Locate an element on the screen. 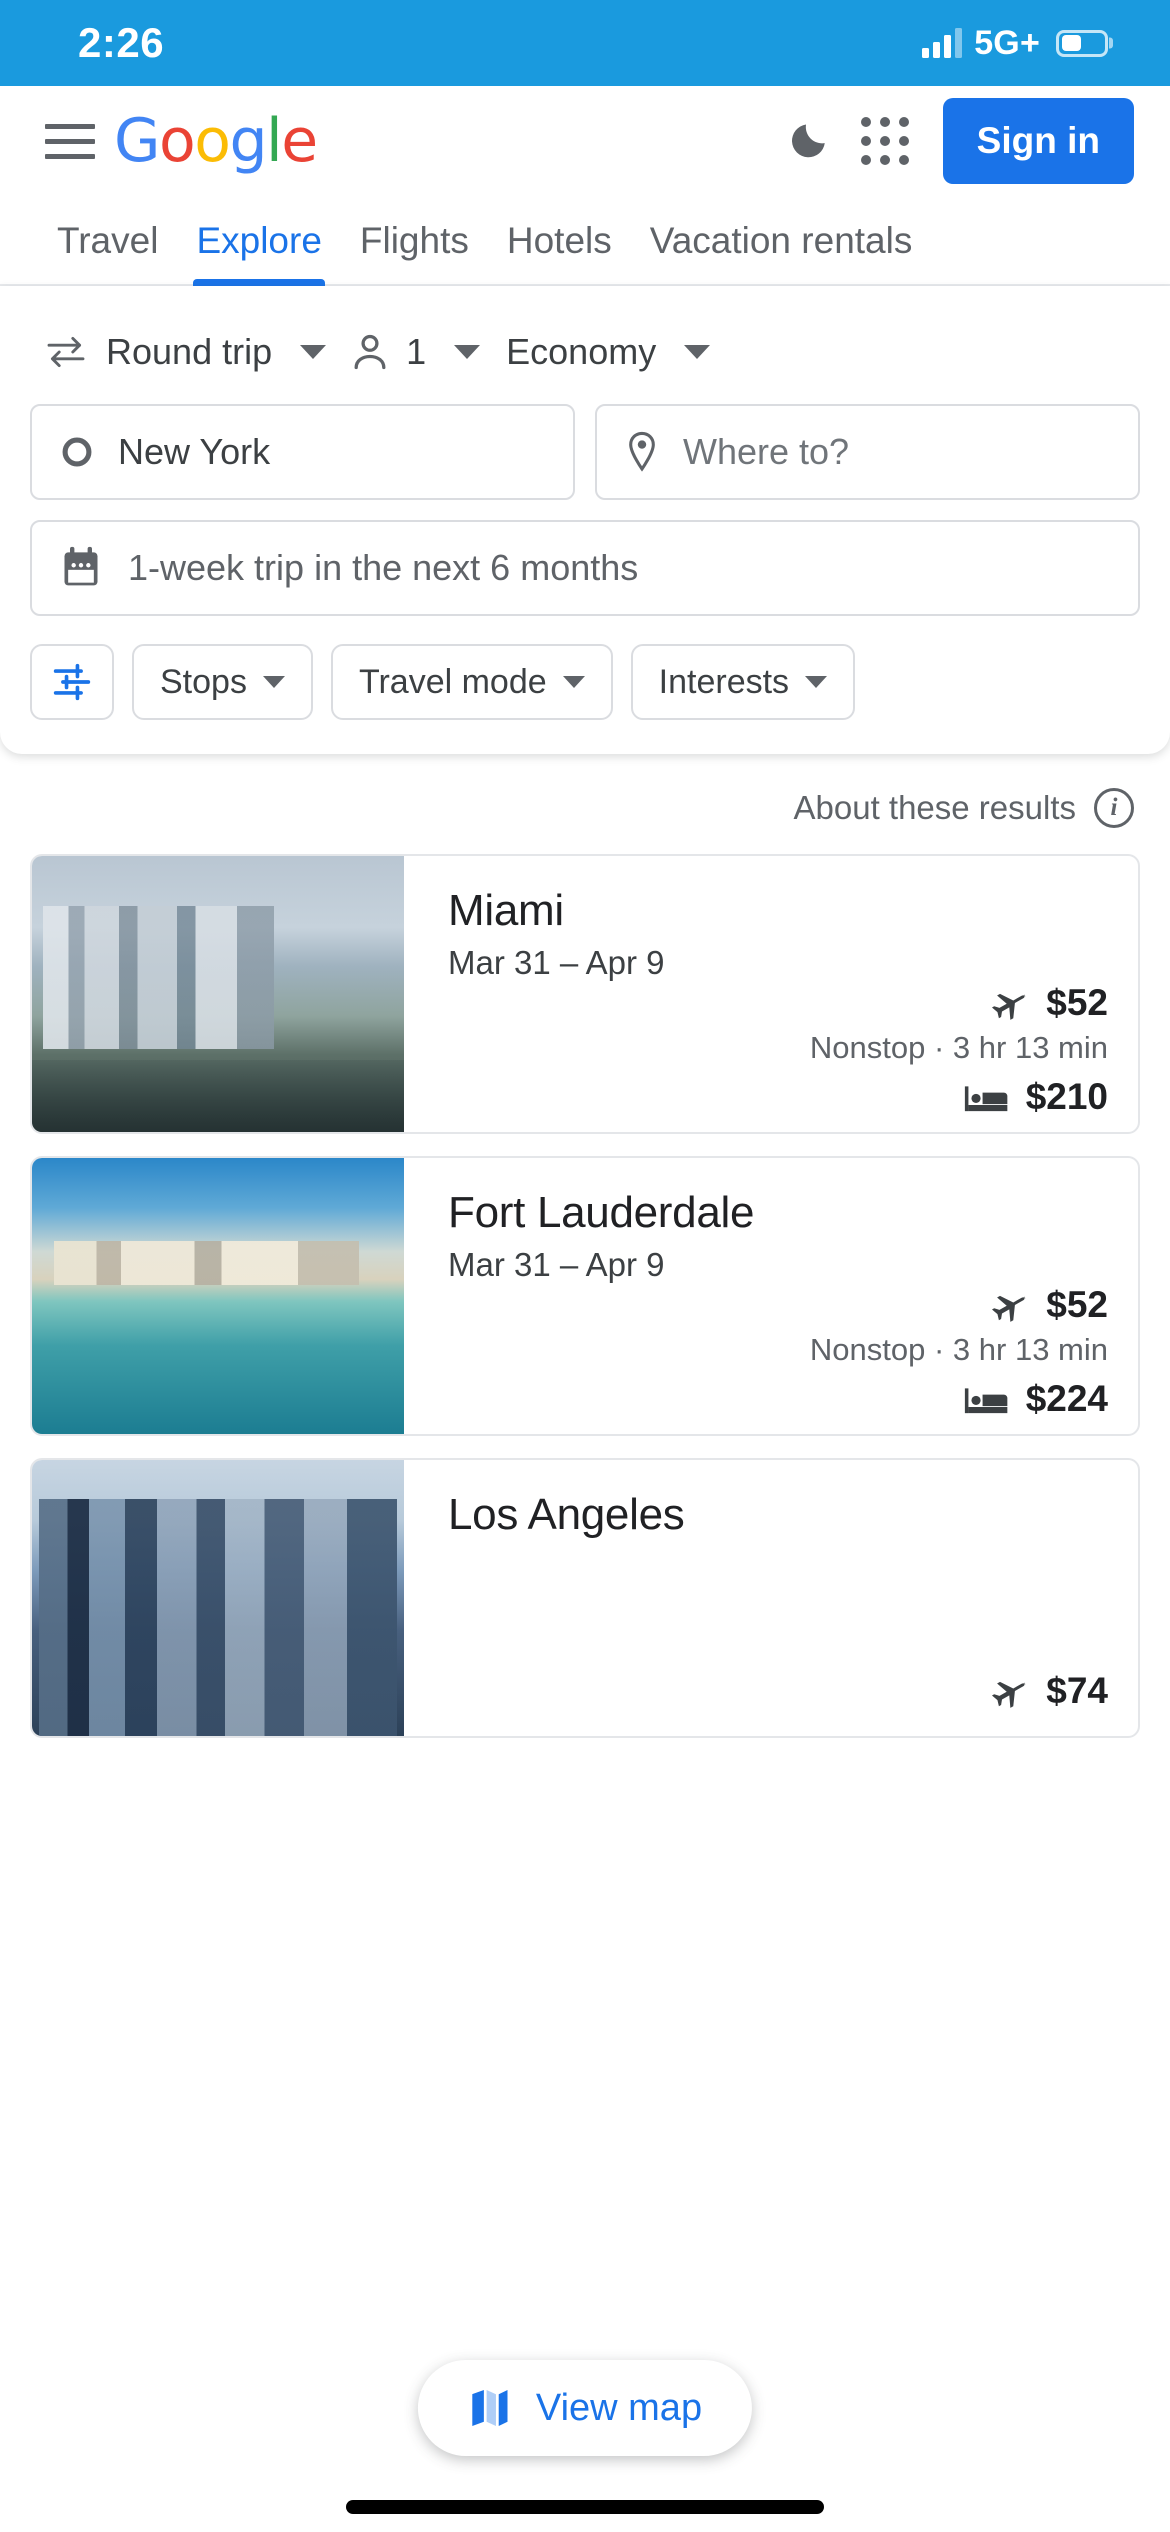  destination-city: Miami is located at coordinates (506, 910).